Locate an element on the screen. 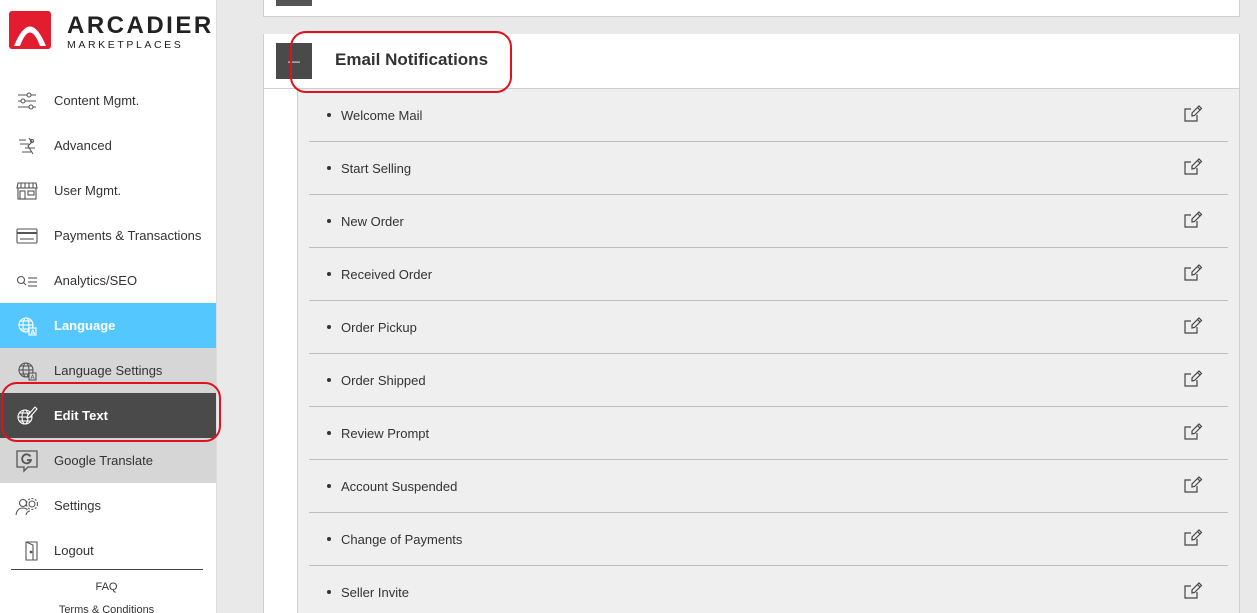 This screenshot has width=1257, height=613. sidebar-item-advanced: Advanced is located at coordinates (108, 145).